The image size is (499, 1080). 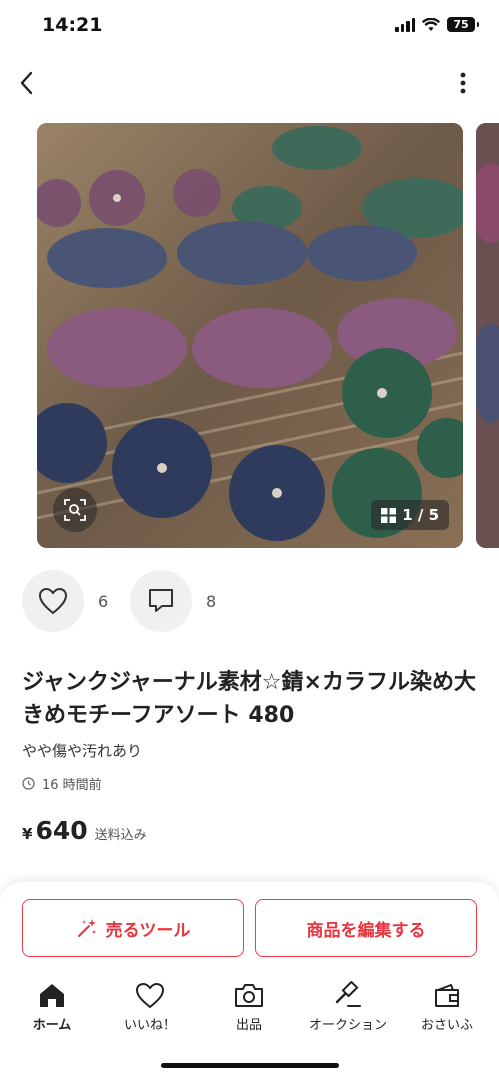 What do you see at coordinates (463, 24) in the screenshot?
I see `battery-icon: 75` at bounding box center [463, 24].